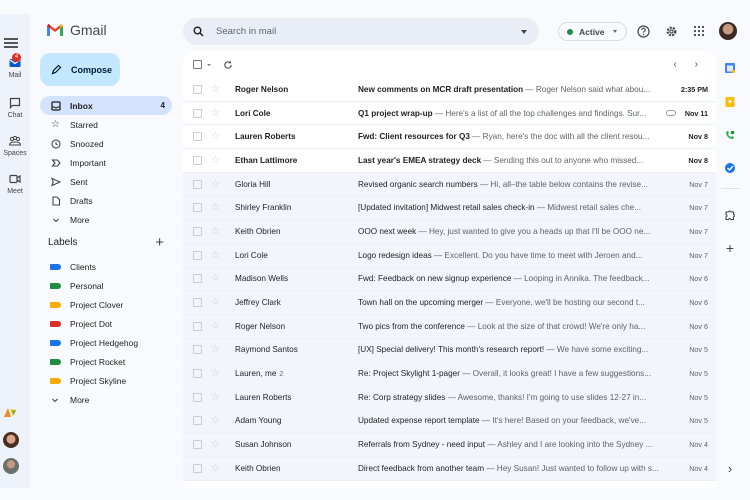 The height and width of the screenshot is (500, 750). What do you see at coordinates (449, 64) in the screenshot?
I see `mail-toolbar: ‹ ›` at bounding box center [449, 64].